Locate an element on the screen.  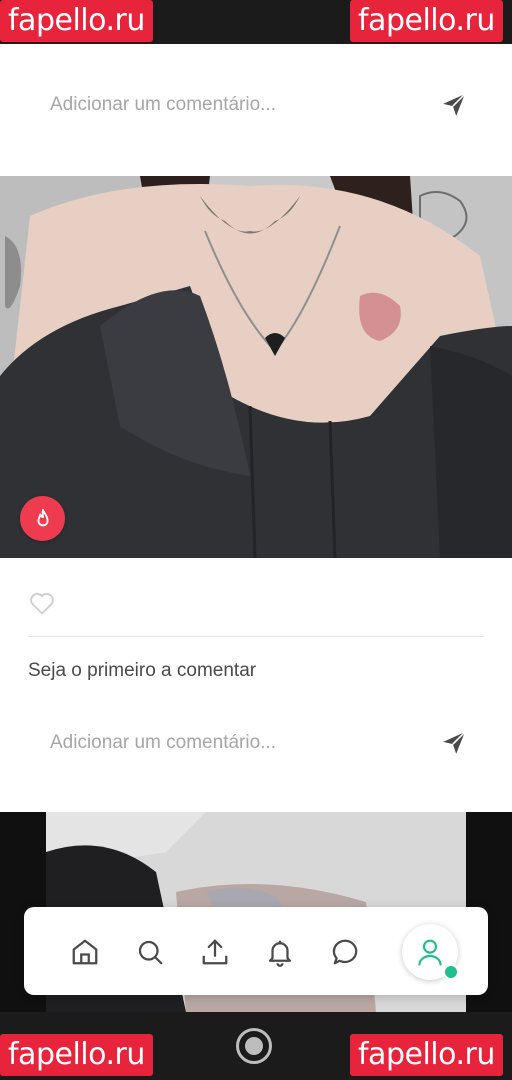
system-home-button is located at coordinates (254, 1046).